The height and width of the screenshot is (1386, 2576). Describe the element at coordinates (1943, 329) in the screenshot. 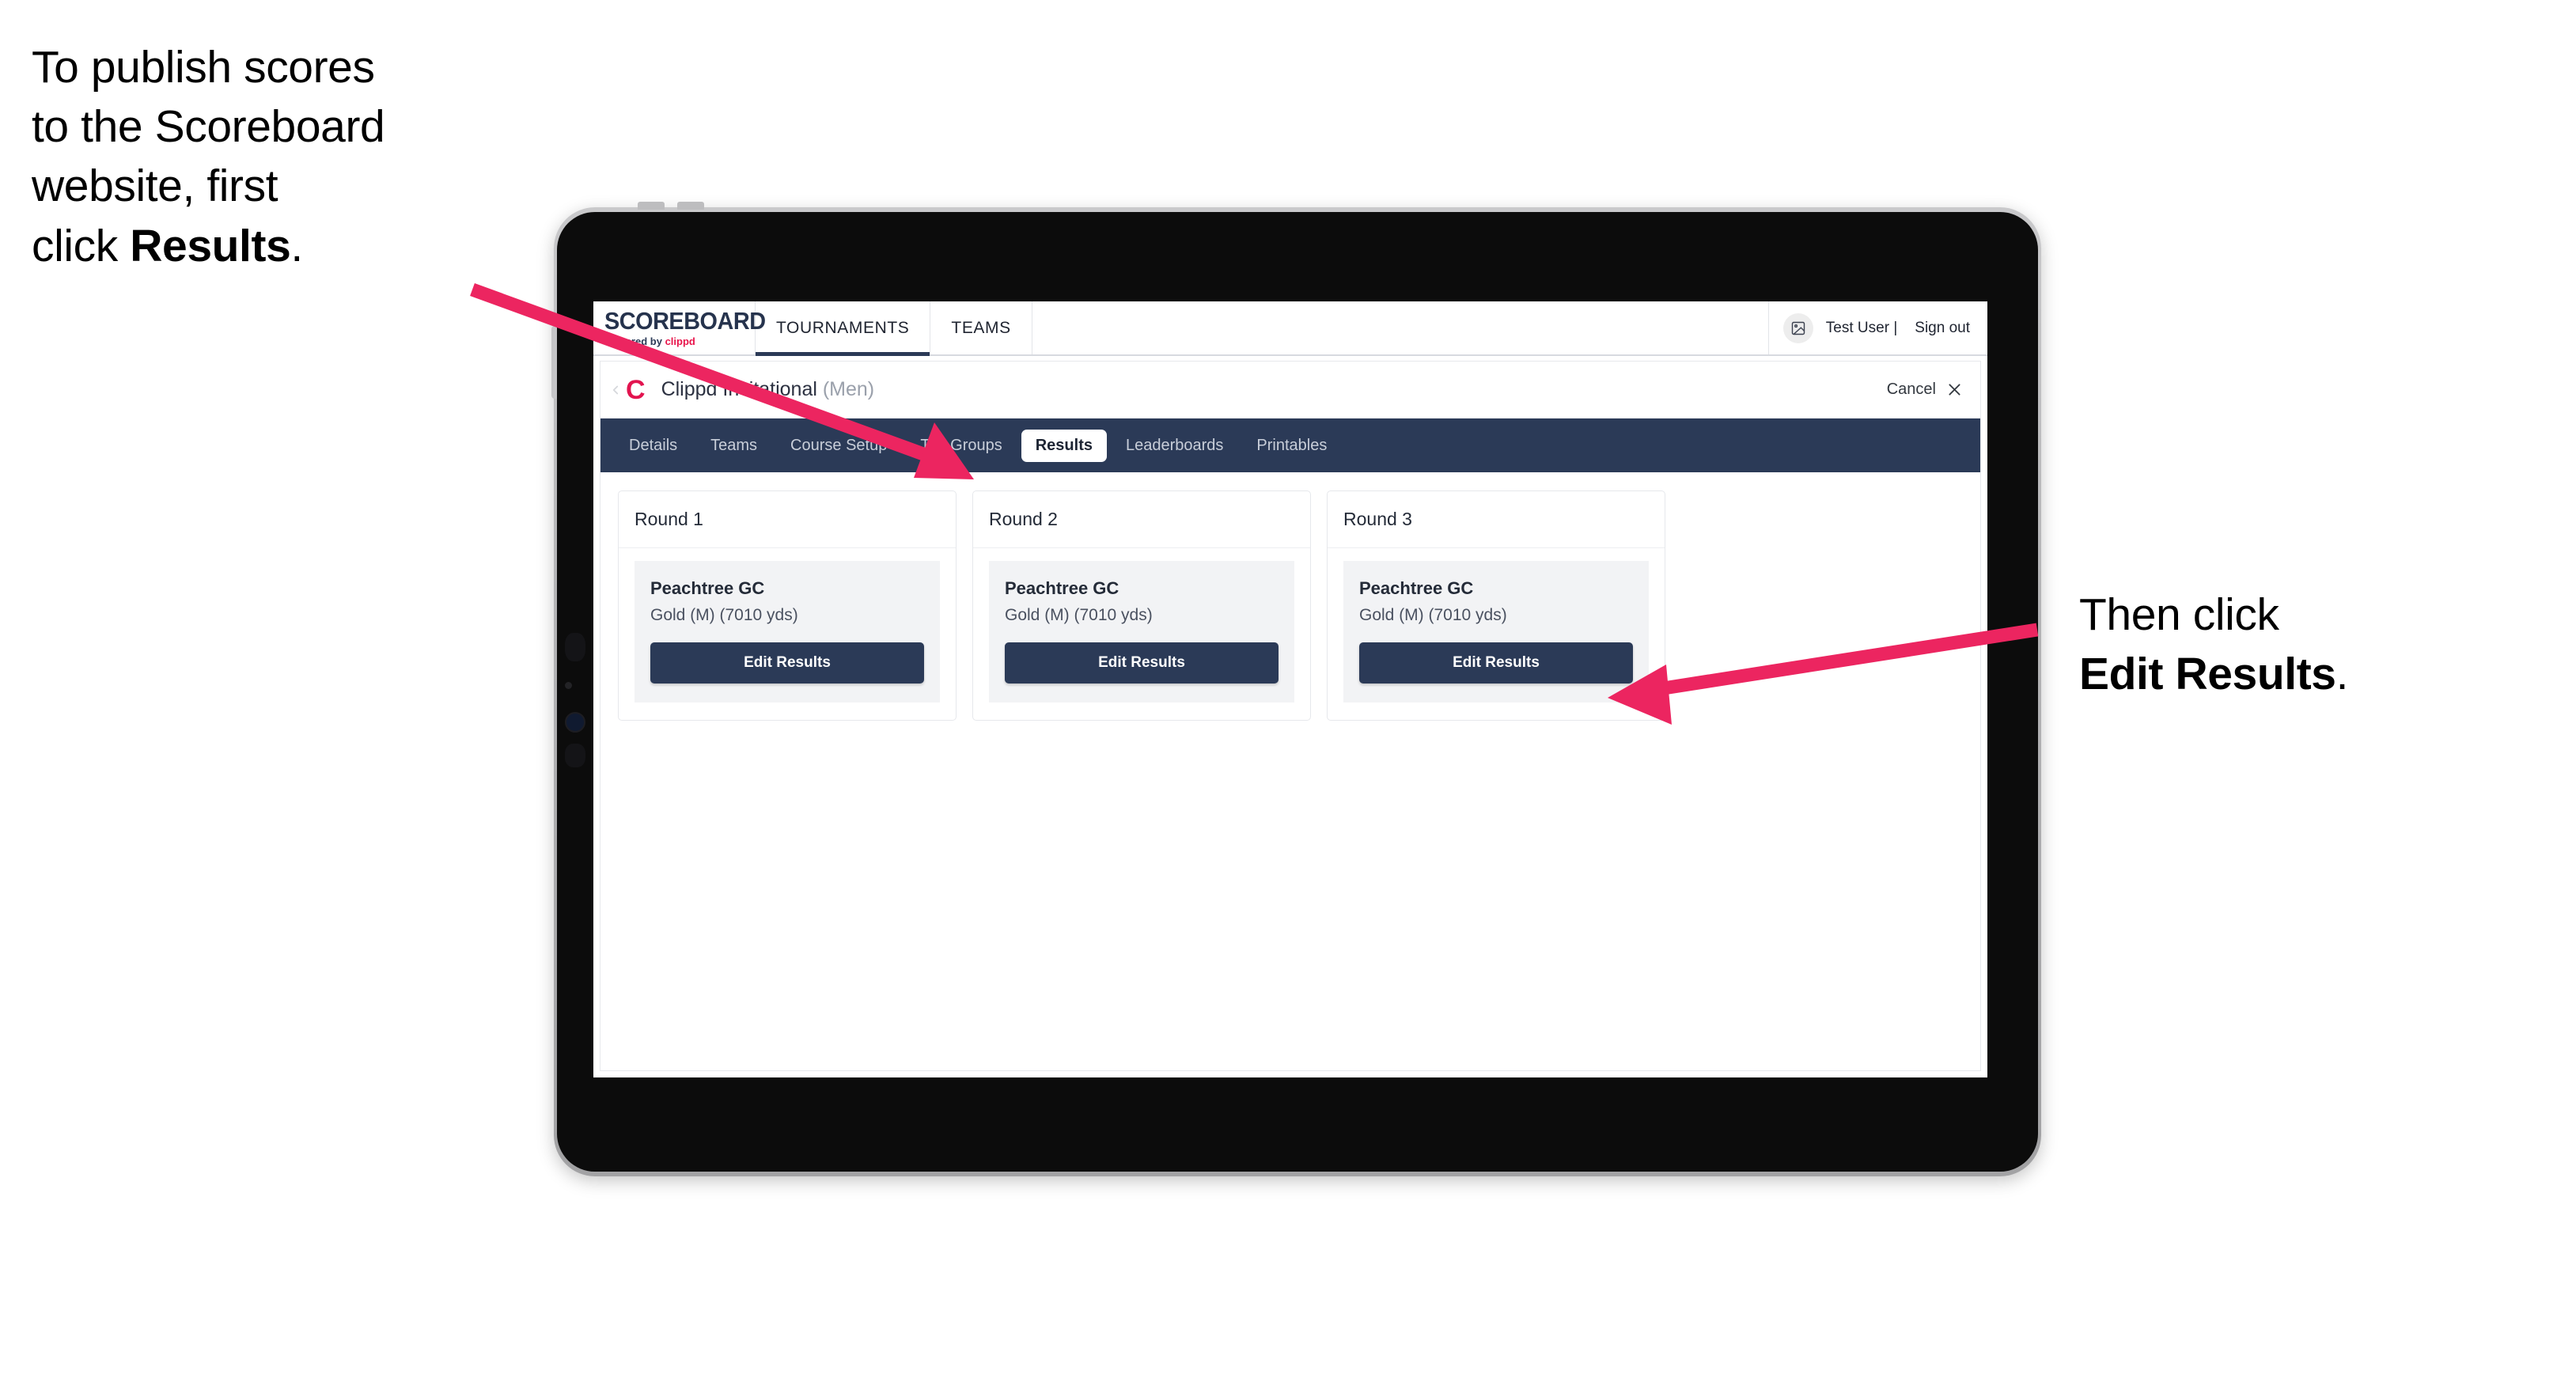

I see `sign-out-link: Sign out` at that location.